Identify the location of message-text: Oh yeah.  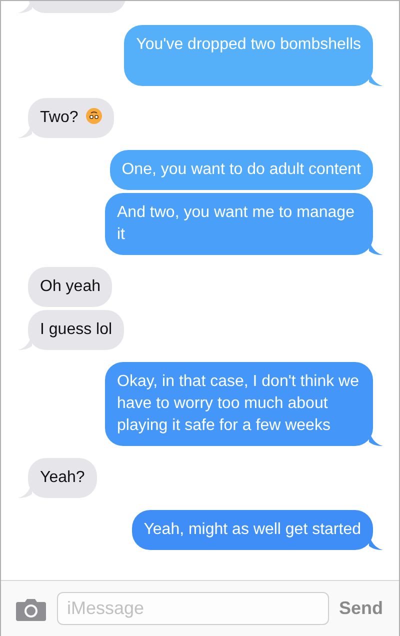
(70, 286).